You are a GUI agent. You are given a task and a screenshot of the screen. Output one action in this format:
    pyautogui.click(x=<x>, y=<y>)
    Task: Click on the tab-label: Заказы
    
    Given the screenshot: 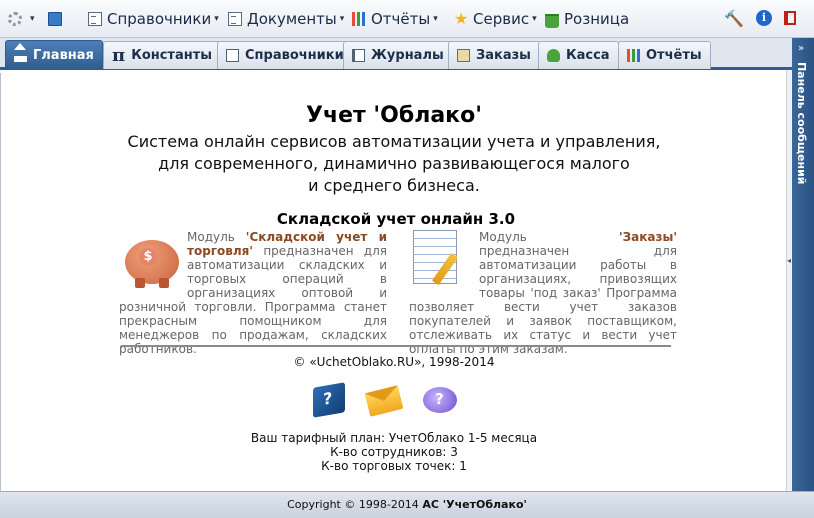 What is the action you would take?
    pyautogui.click(x=503, y=55)
    